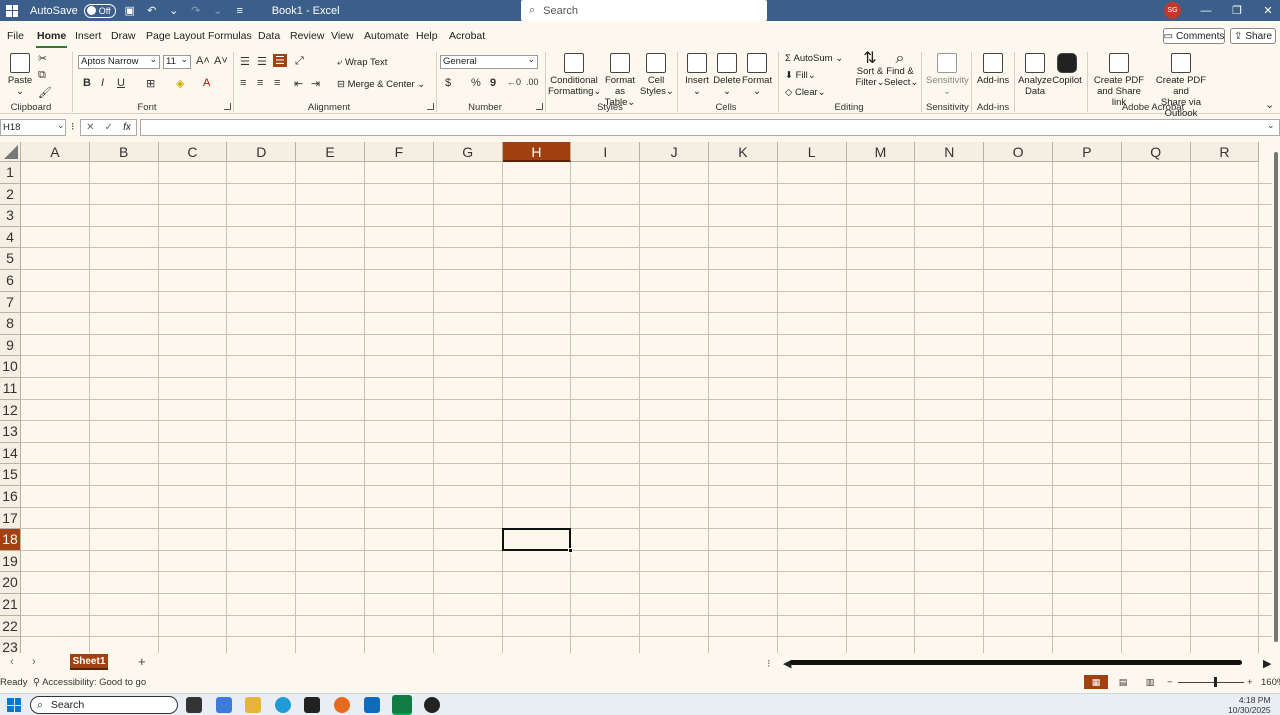 The width and height of the screenshot is (1280, 715). What do you see at coordinates (177, 61) in the screenshot?
I see `font-size-select: 11` at bounding box center [177, 61].